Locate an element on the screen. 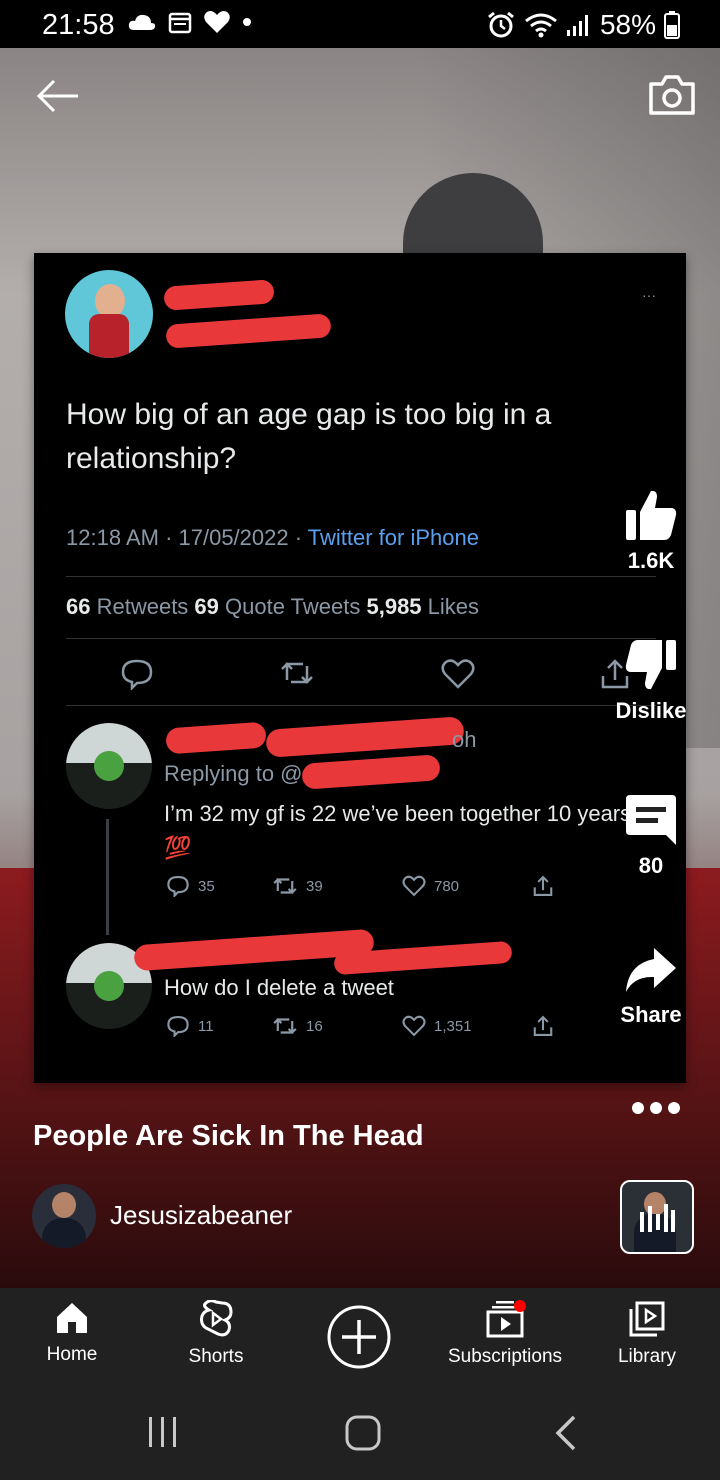  reply-actions: 11 16 1,351 is located at coordinates (360, 1026).